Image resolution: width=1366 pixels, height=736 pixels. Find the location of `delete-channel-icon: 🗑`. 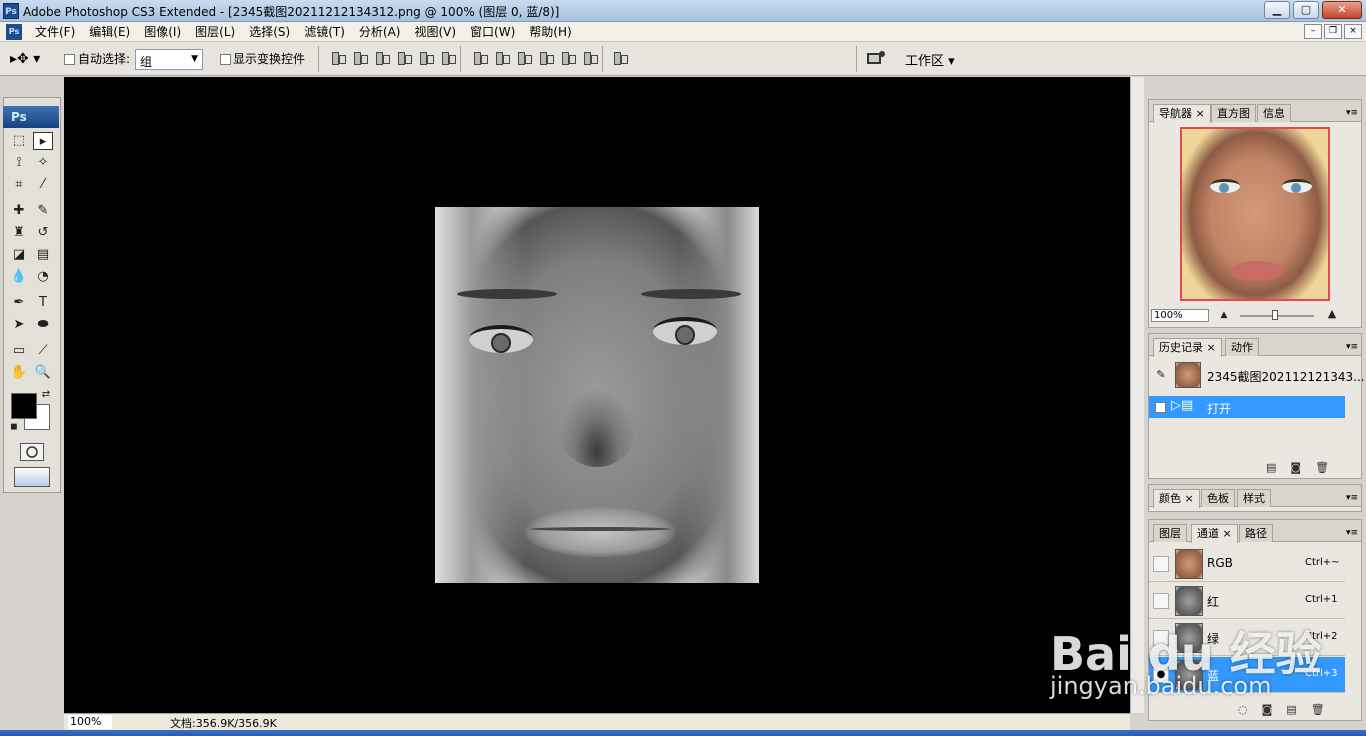

delete-channel-icon: 🗑 is located at coordinates (1318, 709).